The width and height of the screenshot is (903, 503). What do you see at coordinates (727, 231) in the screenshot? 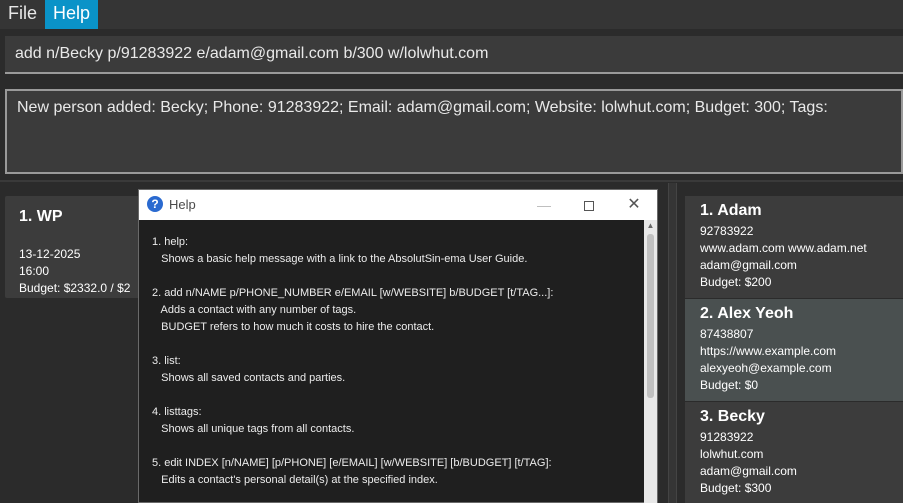
I see `person-phone: 92783922` at bounding box center [727, 231].